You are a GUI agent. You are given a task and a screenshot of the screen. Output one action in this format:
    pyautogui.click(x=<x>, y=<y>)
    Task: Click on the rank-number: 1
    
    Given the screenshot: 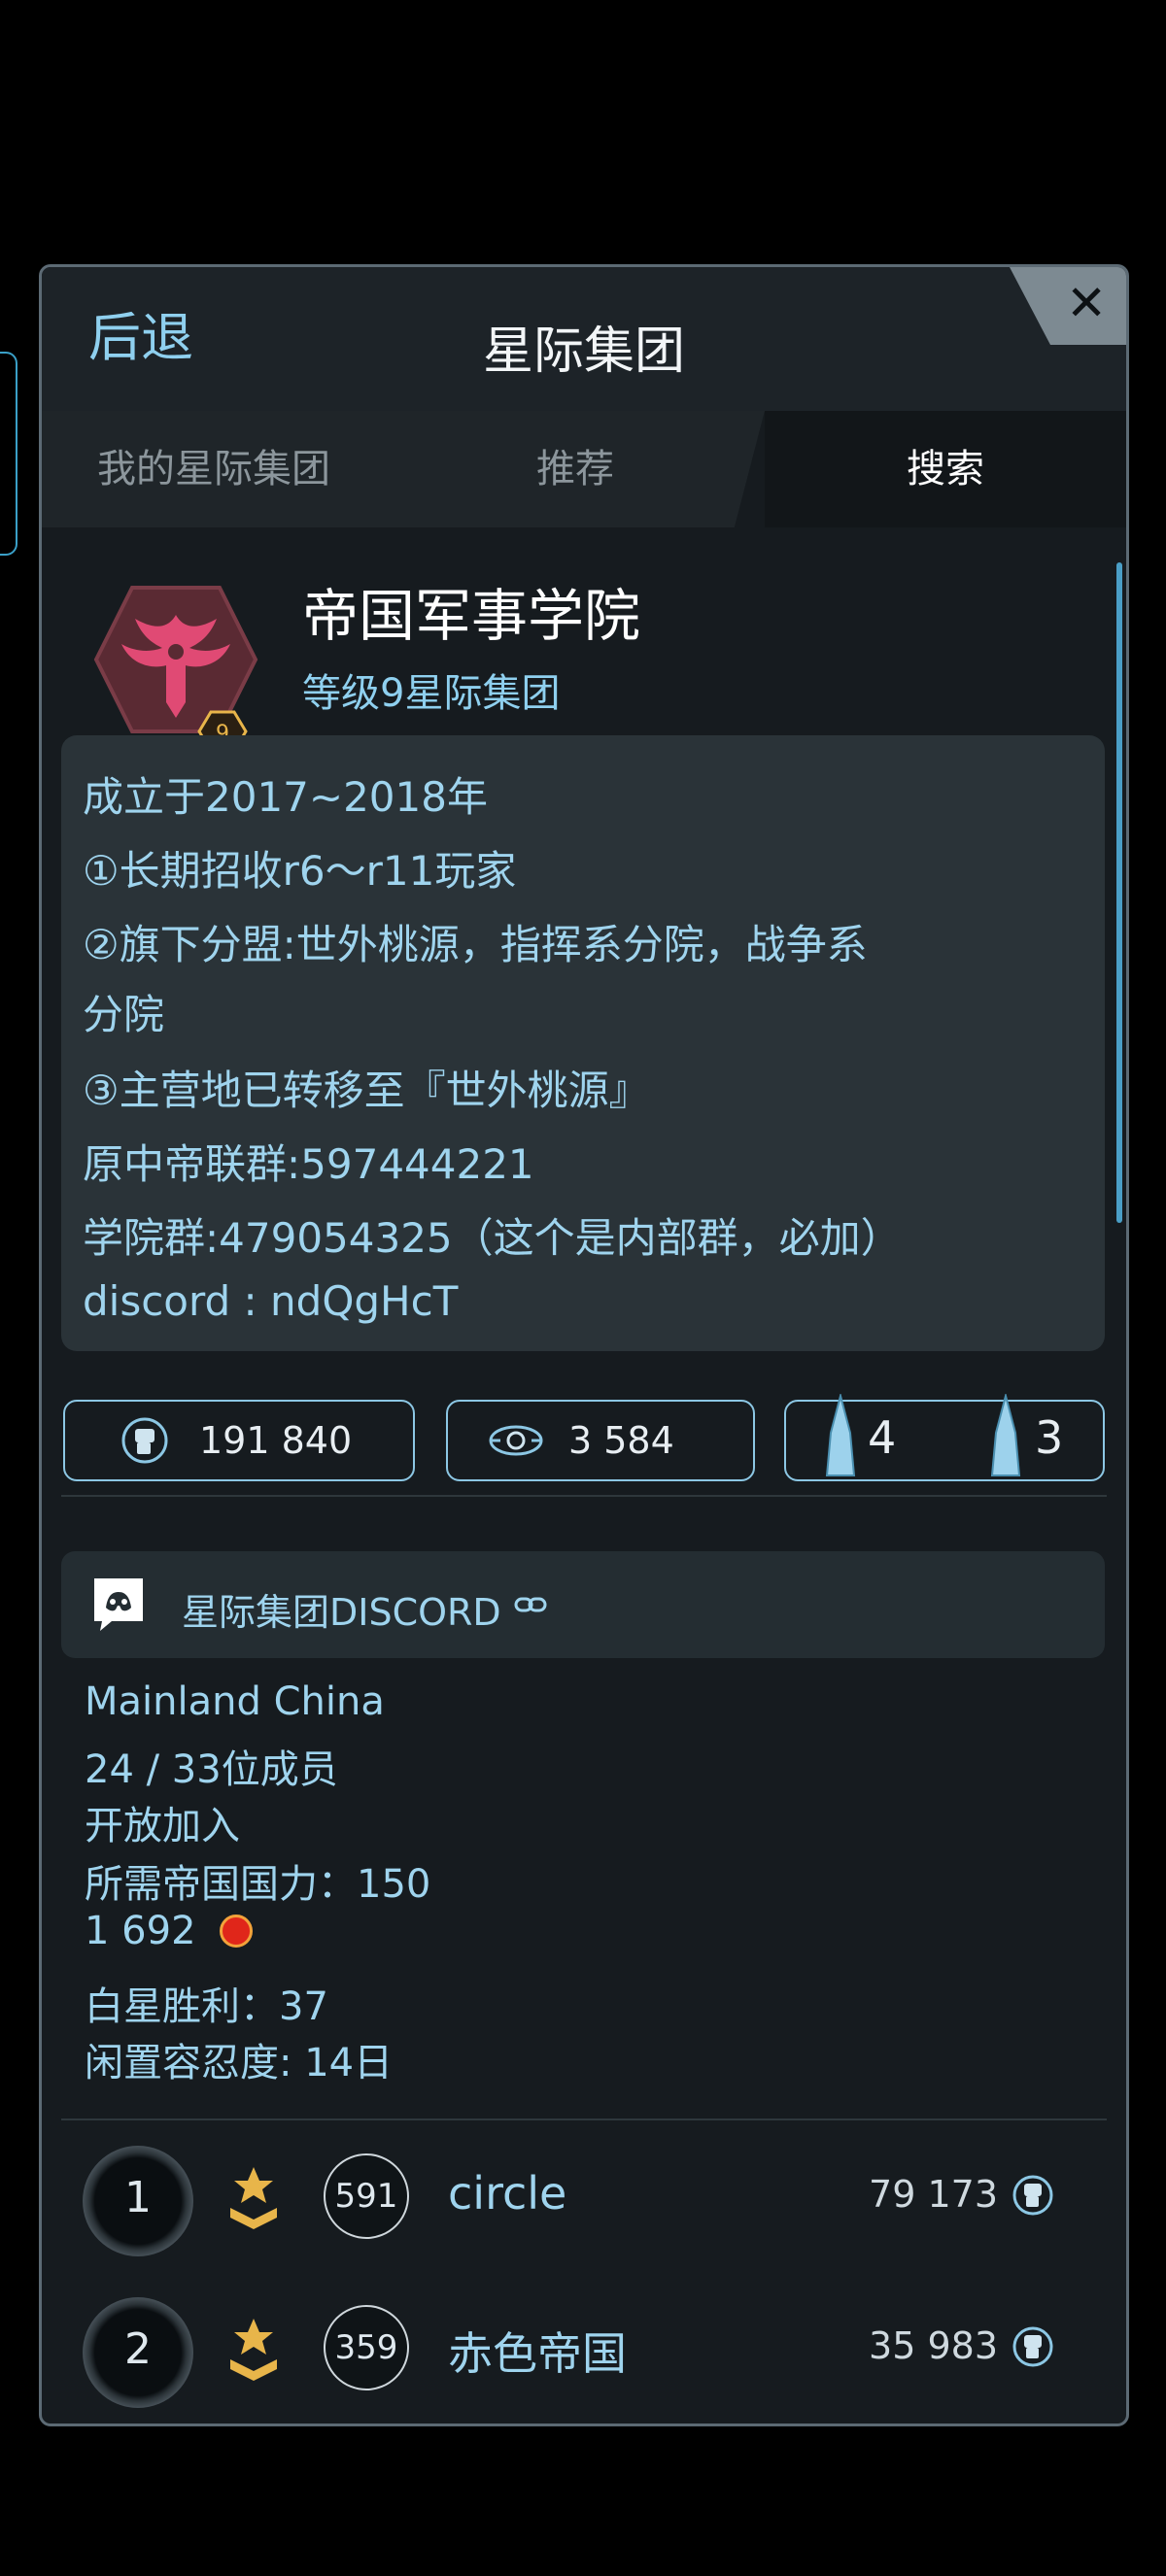 What is the action you would take?
    pyautogui.click(x=138, y=2197)
    